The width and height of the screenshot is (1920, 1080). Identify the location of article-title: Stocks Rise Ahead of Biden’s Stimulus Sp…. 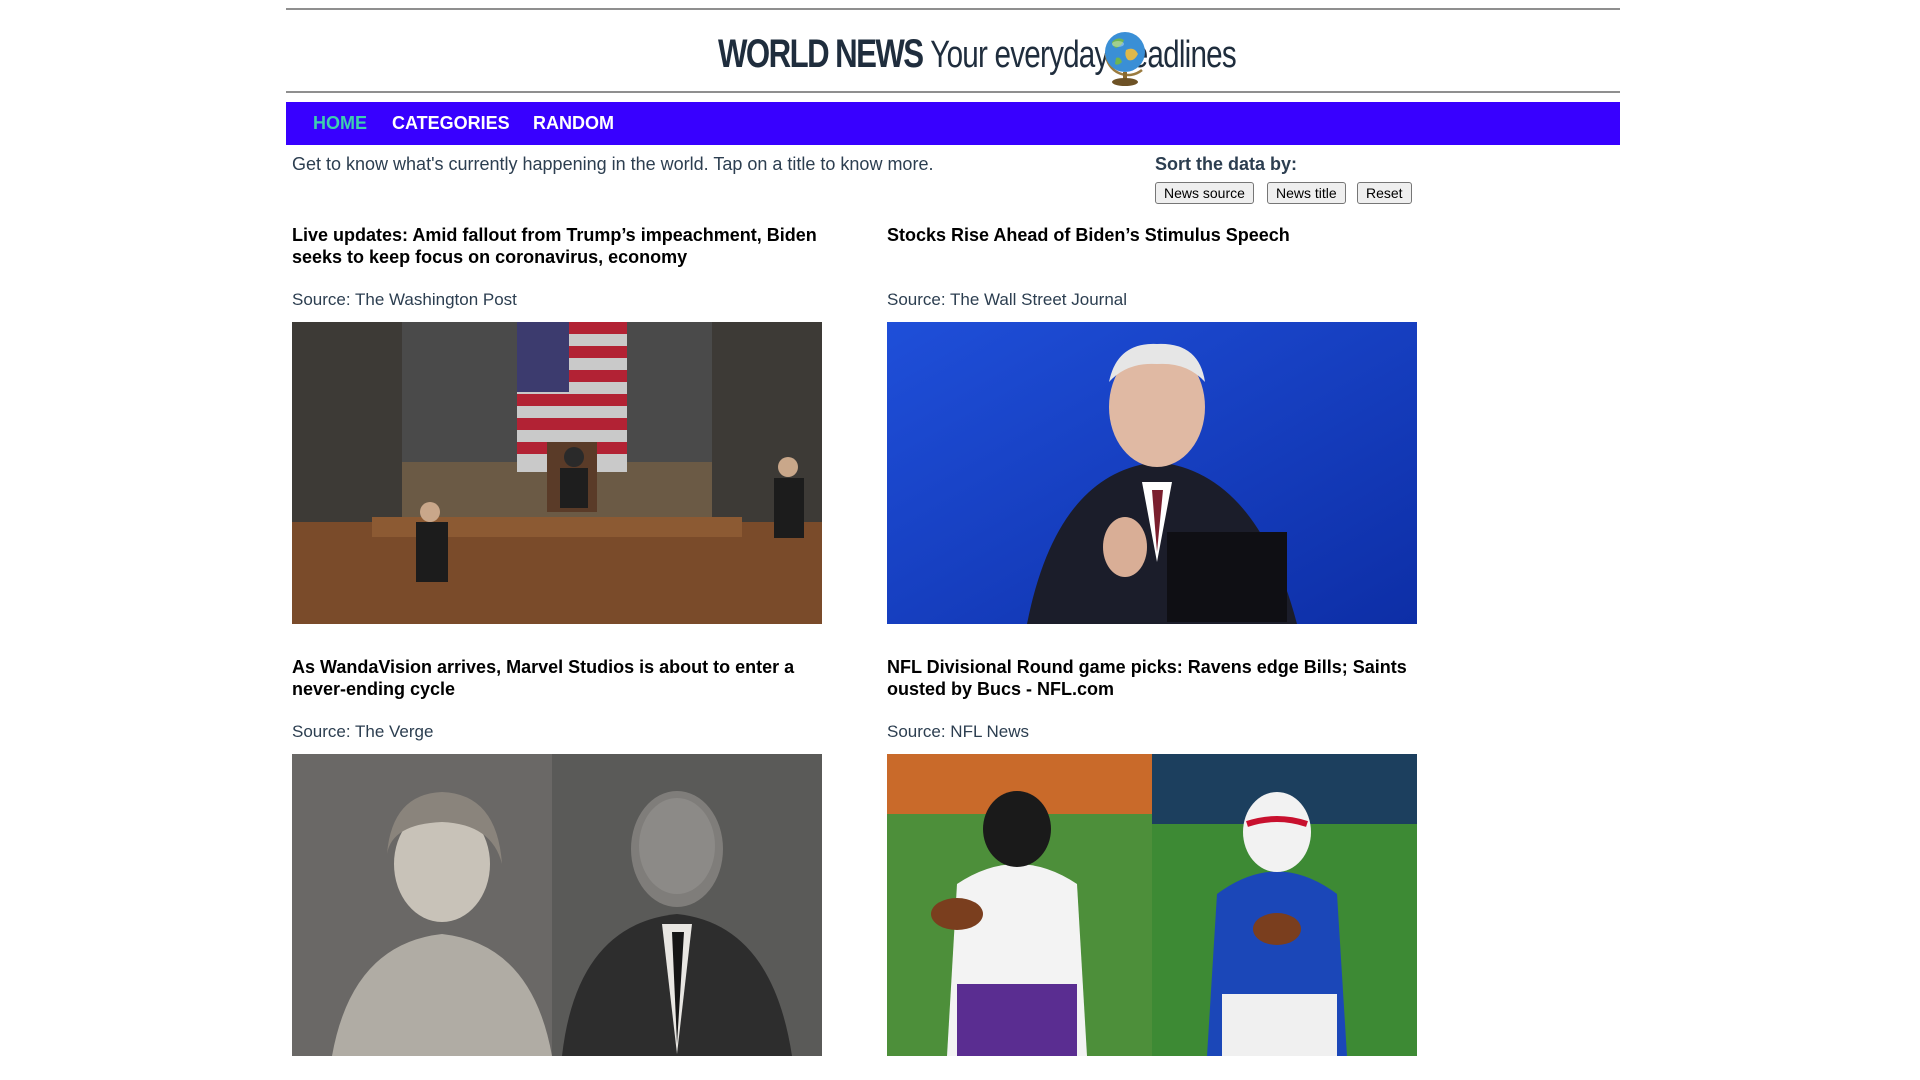
(1152, 246).